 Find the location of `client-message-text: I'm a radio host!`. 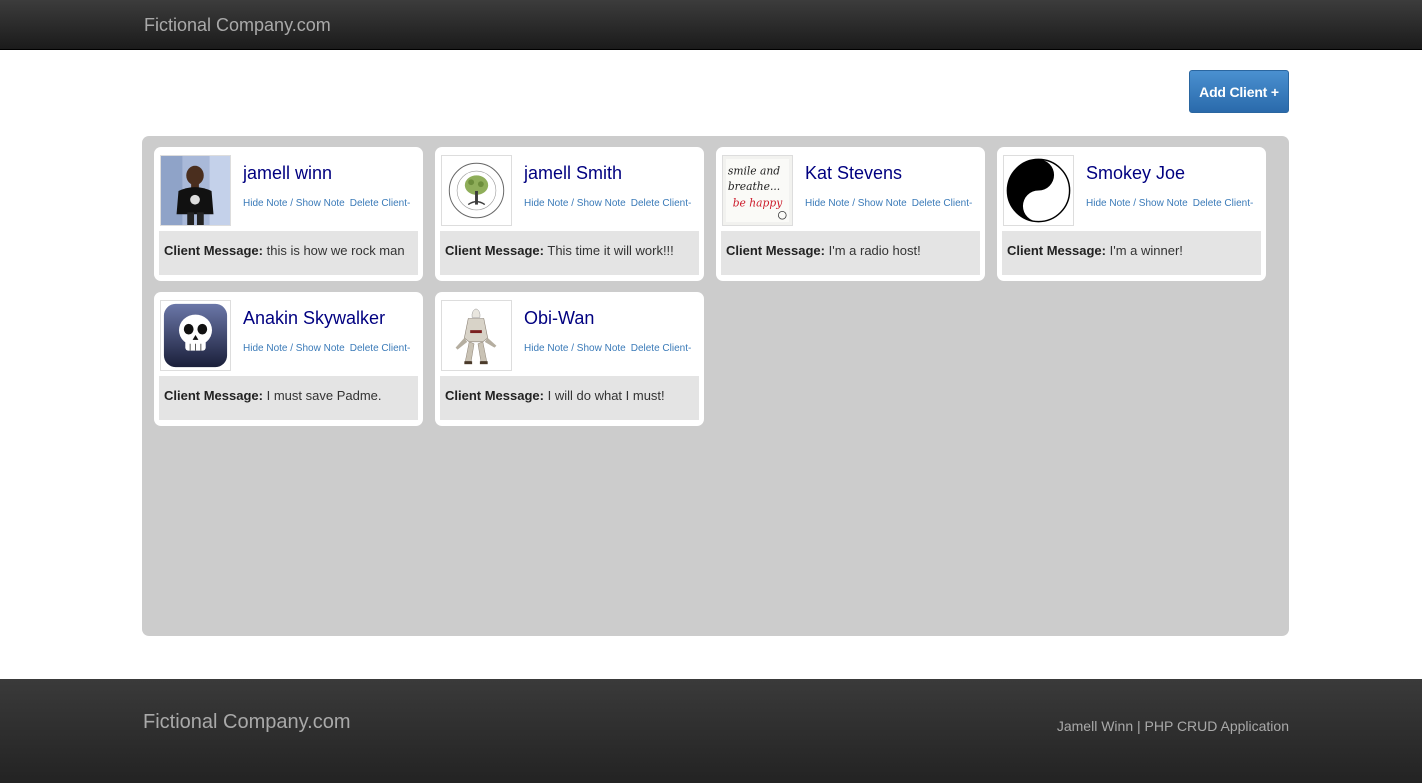

client-message-text: I'm a radio host! is located at coordinates (874, 250).